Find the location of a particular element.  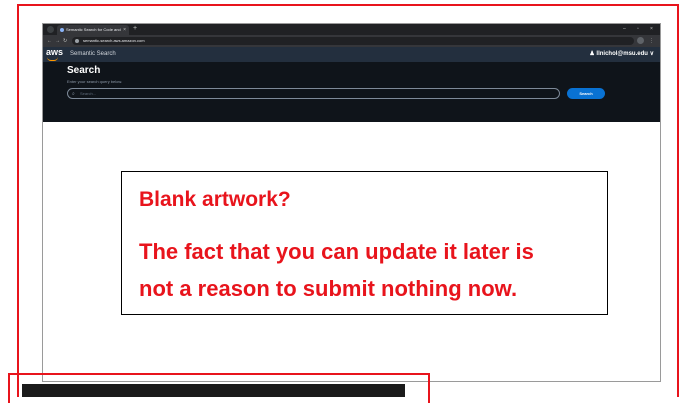

tab-close-icon: × is located at coordinates (124, 30).